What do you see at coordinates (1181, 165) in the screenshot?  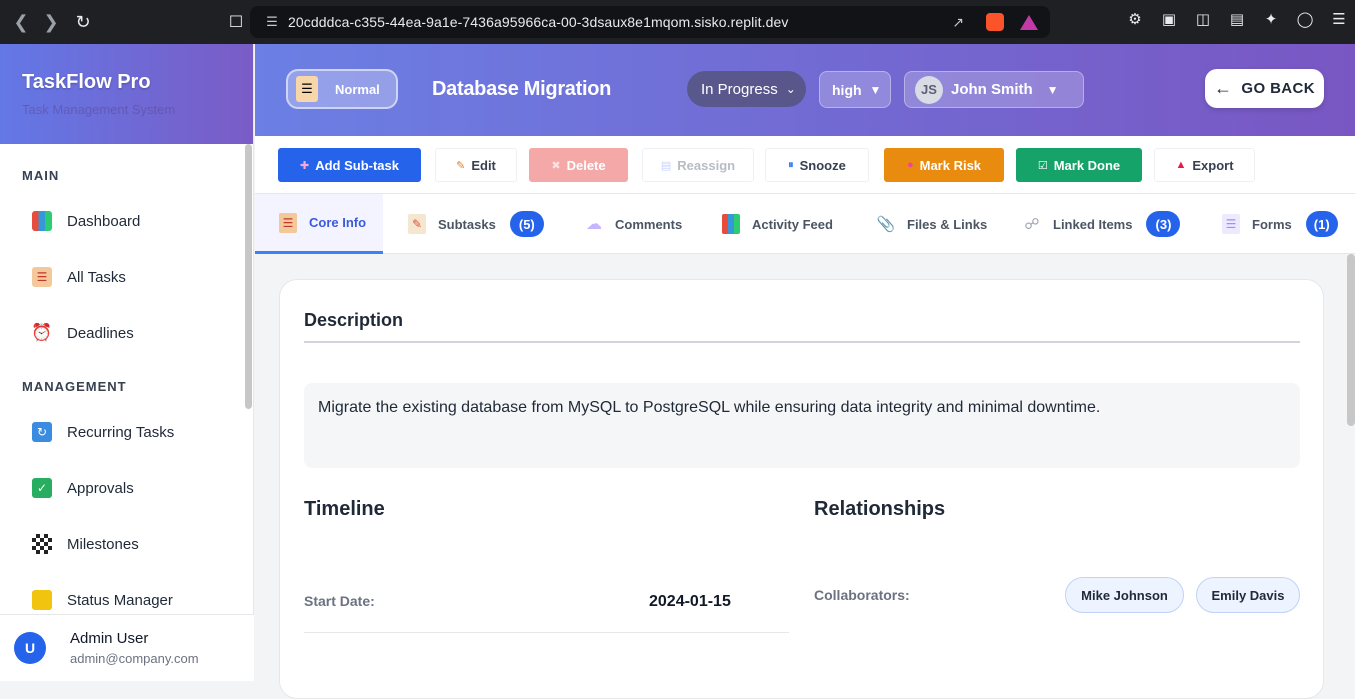 I see `export-icon: ▲` at bounding box center [1181, 165].